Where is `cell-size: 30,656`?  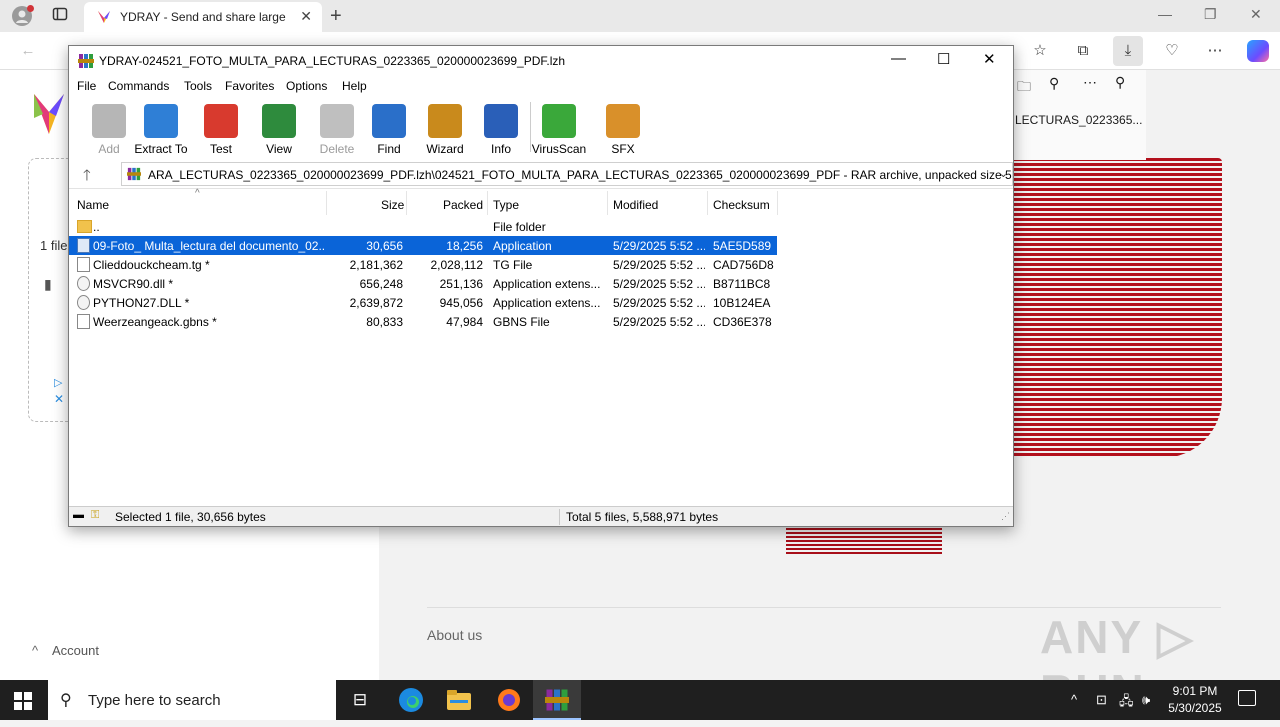
cell-size: 30,656 is located at coordinates (384, 246).